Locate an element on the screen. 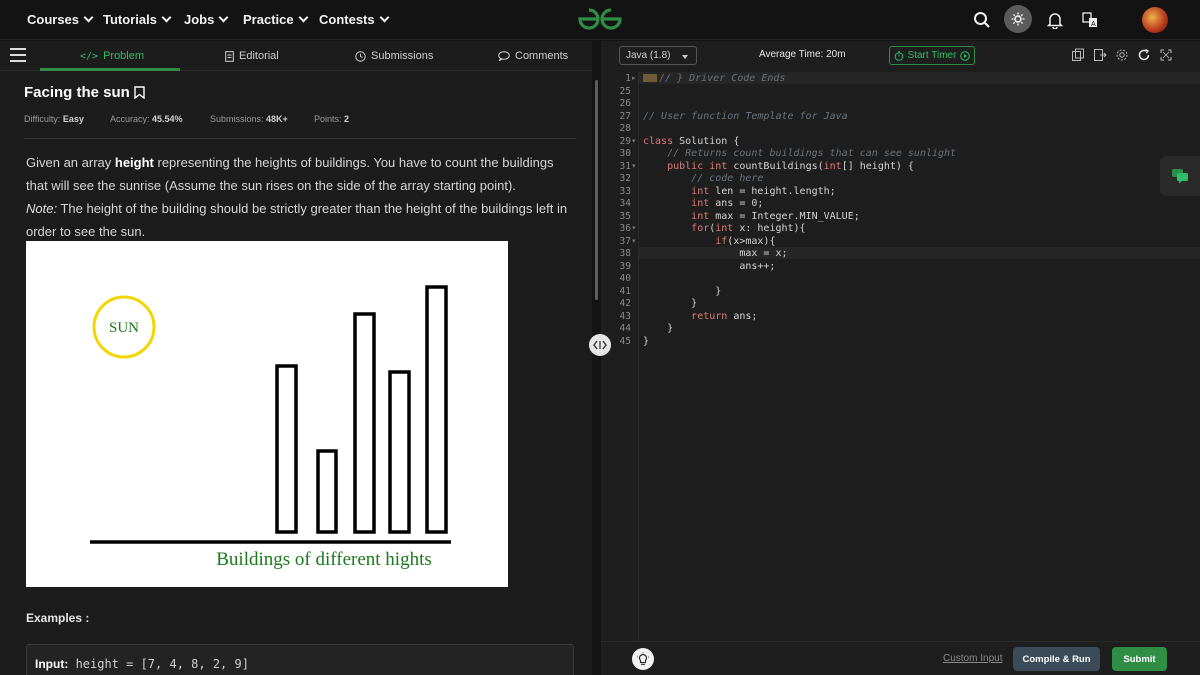 This screenshot has height=675, width=1200. language-select: Java (1.8) is located at coordinates (658, 55).